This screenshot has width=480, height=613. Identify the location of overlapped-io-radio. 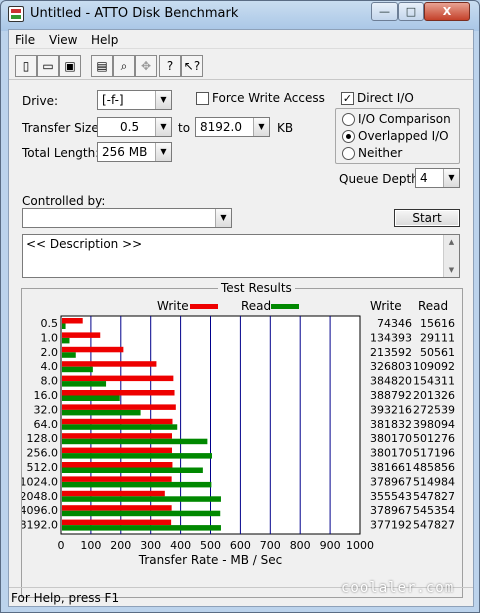
(348, 136).